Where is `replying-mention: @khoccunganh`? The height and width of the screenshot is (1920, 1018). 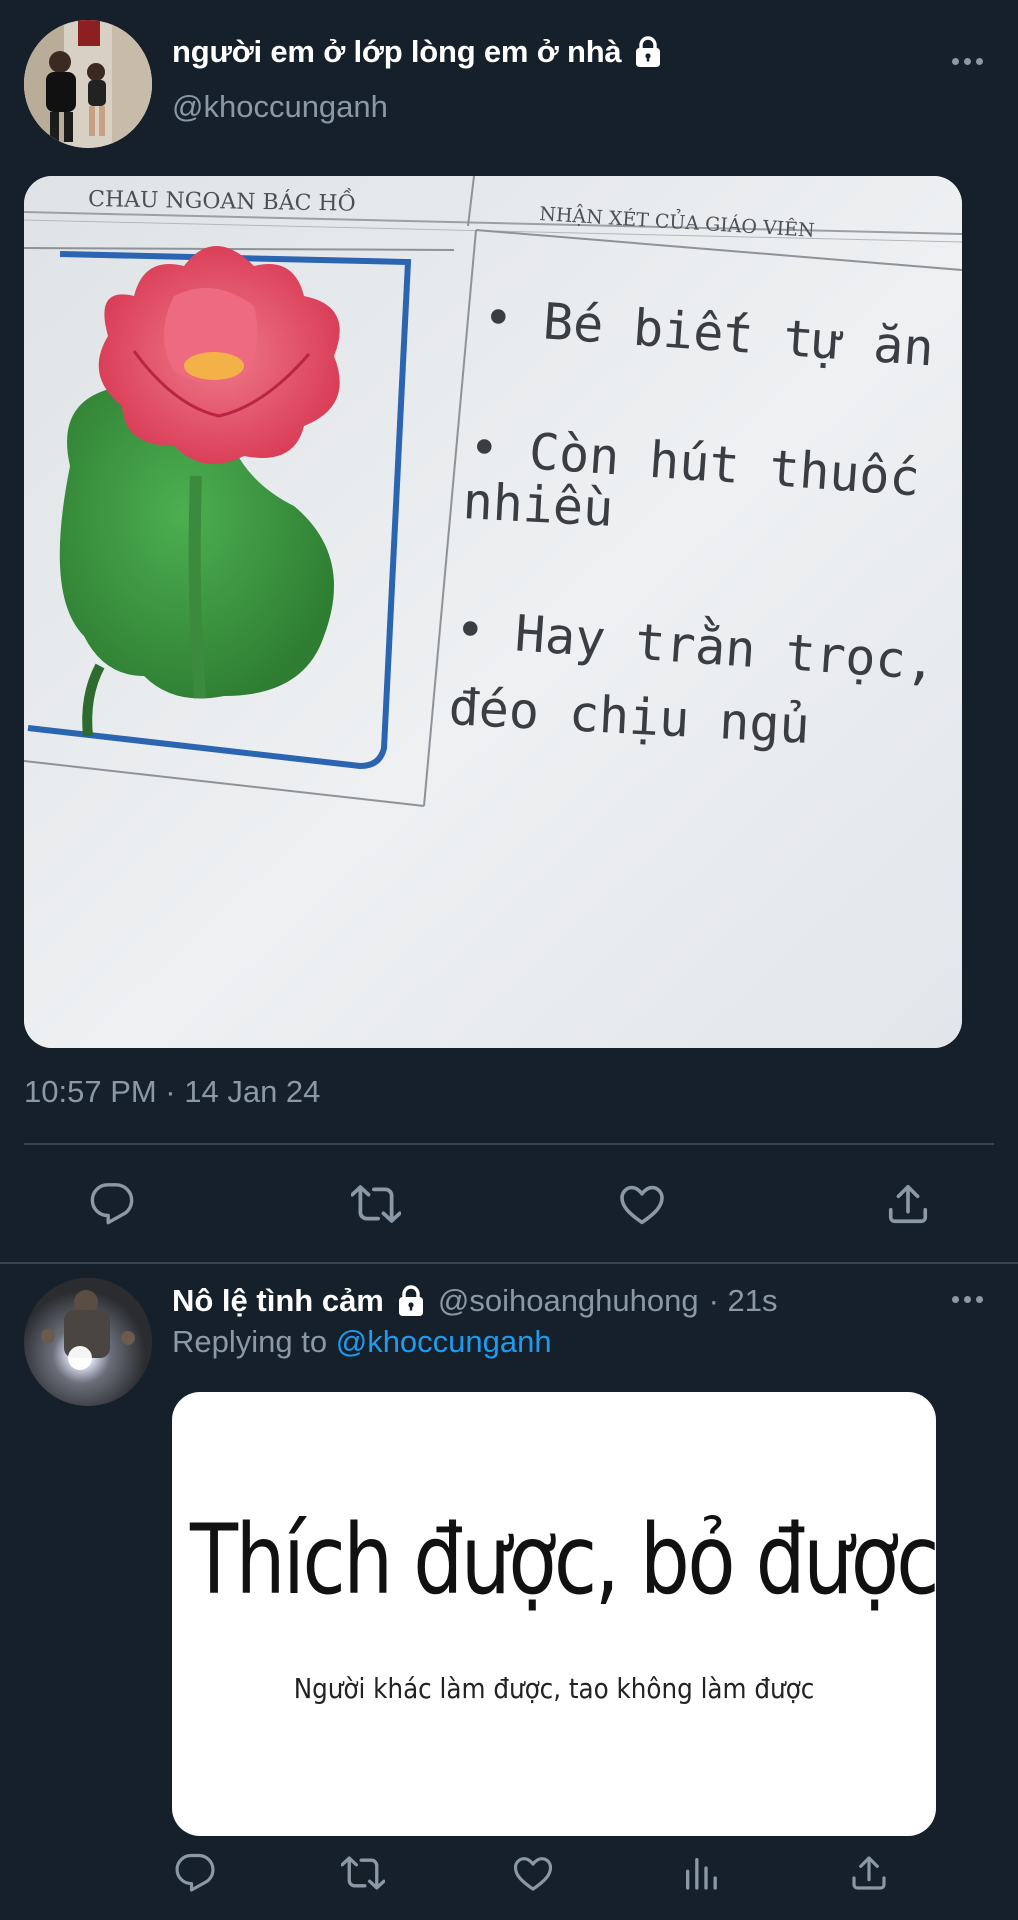 replying-mention: @khoccunganh is located at coordinates (444, 1341).